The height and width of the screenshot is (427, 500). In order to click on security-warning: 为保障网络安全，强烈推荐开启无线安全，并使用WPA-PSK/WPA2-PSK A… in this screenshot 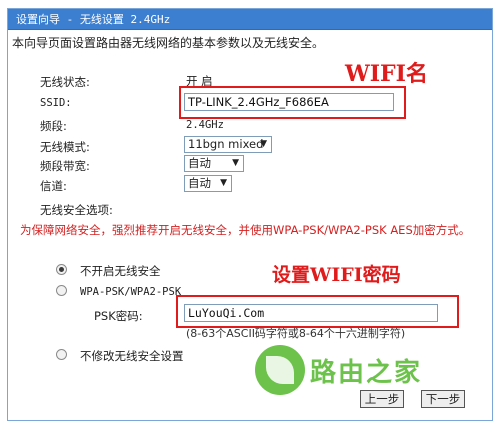, I will do `click(245, 230)`.